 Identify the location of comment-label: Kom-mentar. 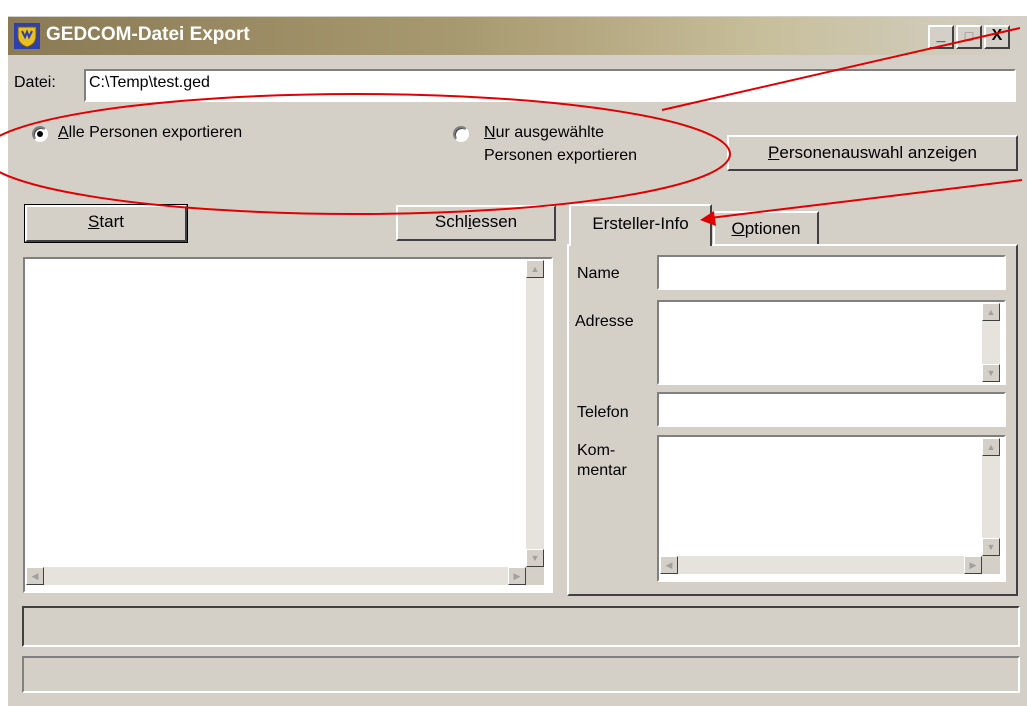
(602, 460).